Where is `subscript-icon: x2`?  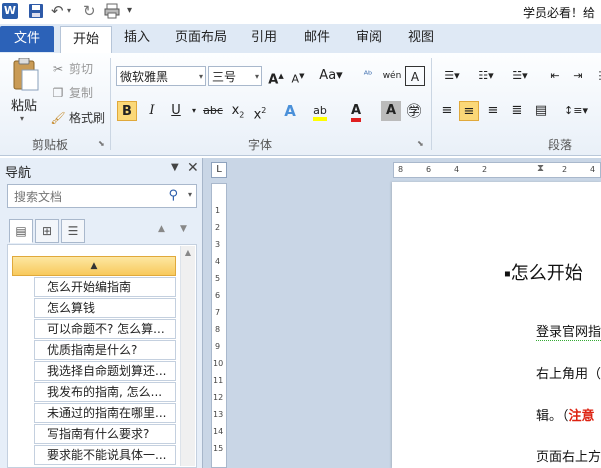 subscript-icon: x2 is located at coordinates (238, 111).